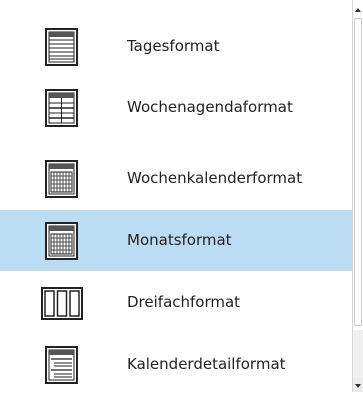 Image resolution: width=363 pixels, height=395 pixels. I want to click on week-calendar-icon, so click(62, 179).